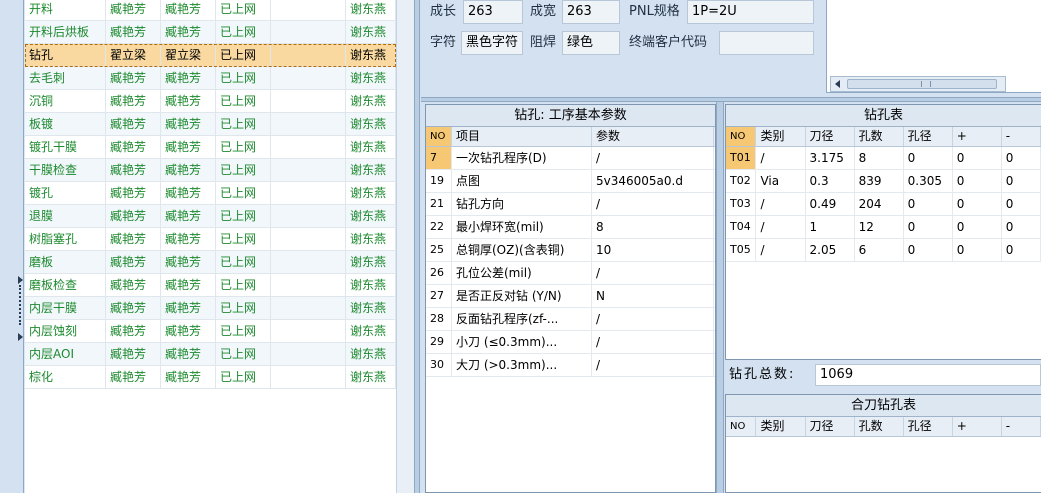 The height and width of the screenshot is (493, 1041). I want to click on drill-row: T04/1 12 0 0 0, so click(883, 227).